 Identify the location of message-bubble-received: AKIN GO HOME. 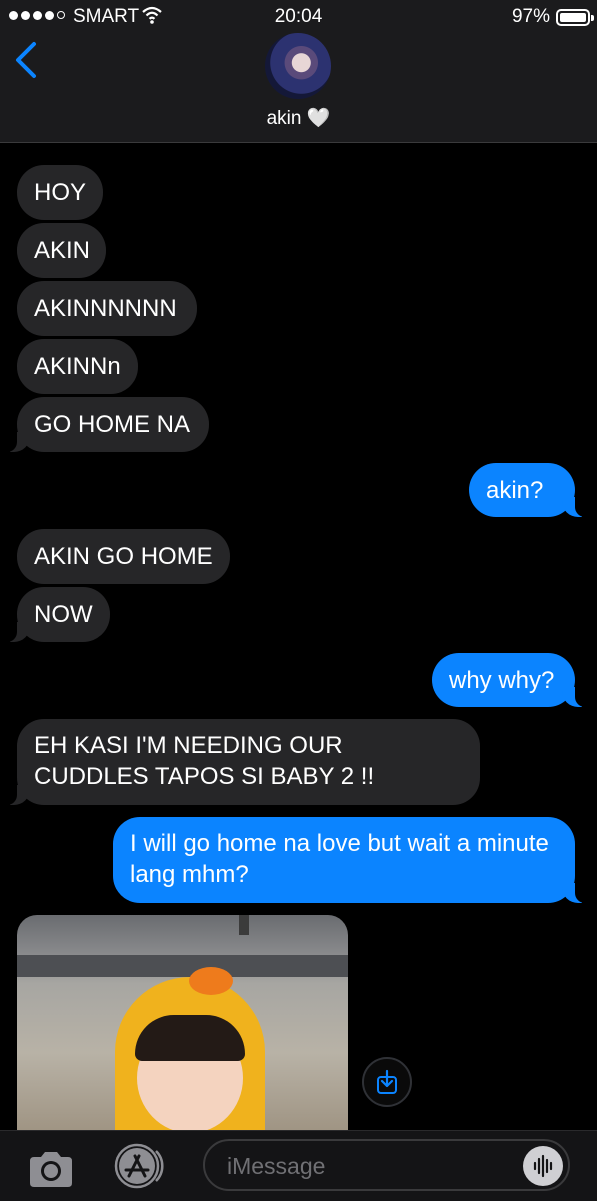
(123, 556).